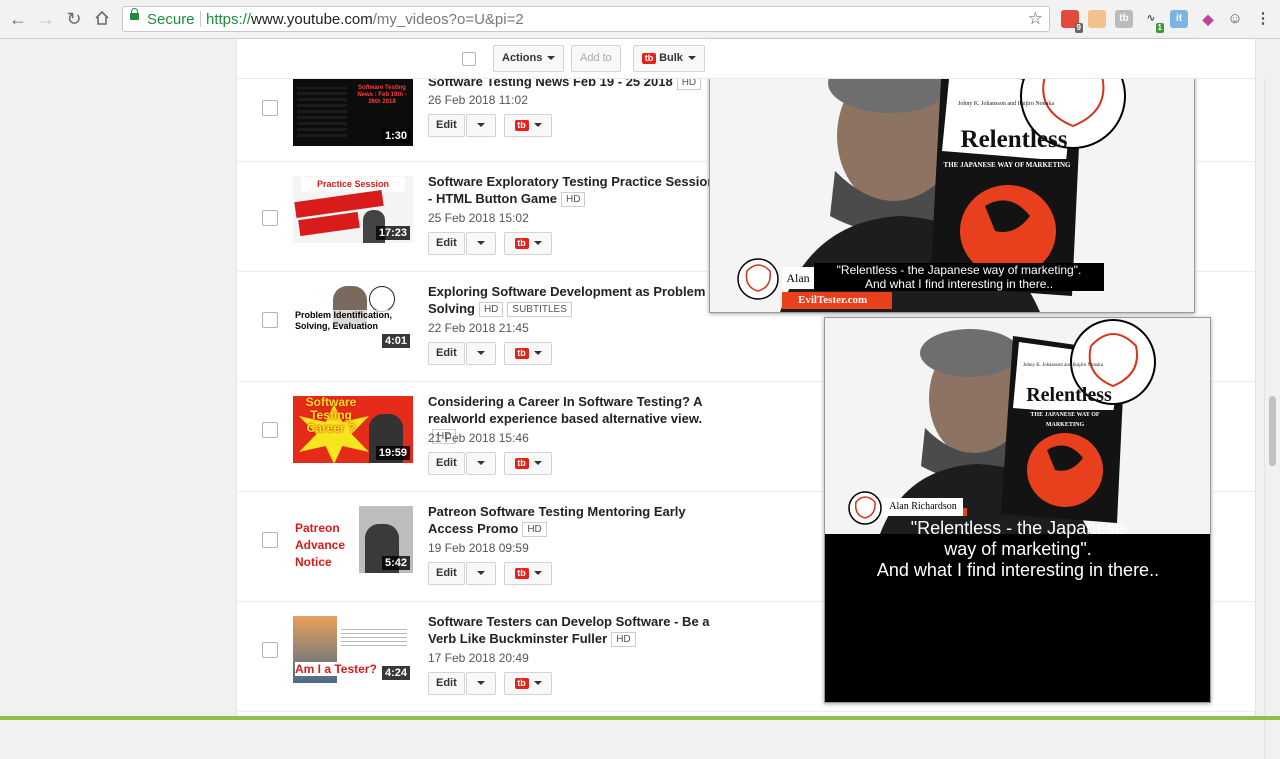  What do you see at coordinates (353, 209) in the screenshot?
I see `video-thumbnail: Practice Session 17:23` at bounding box center [353, 209].